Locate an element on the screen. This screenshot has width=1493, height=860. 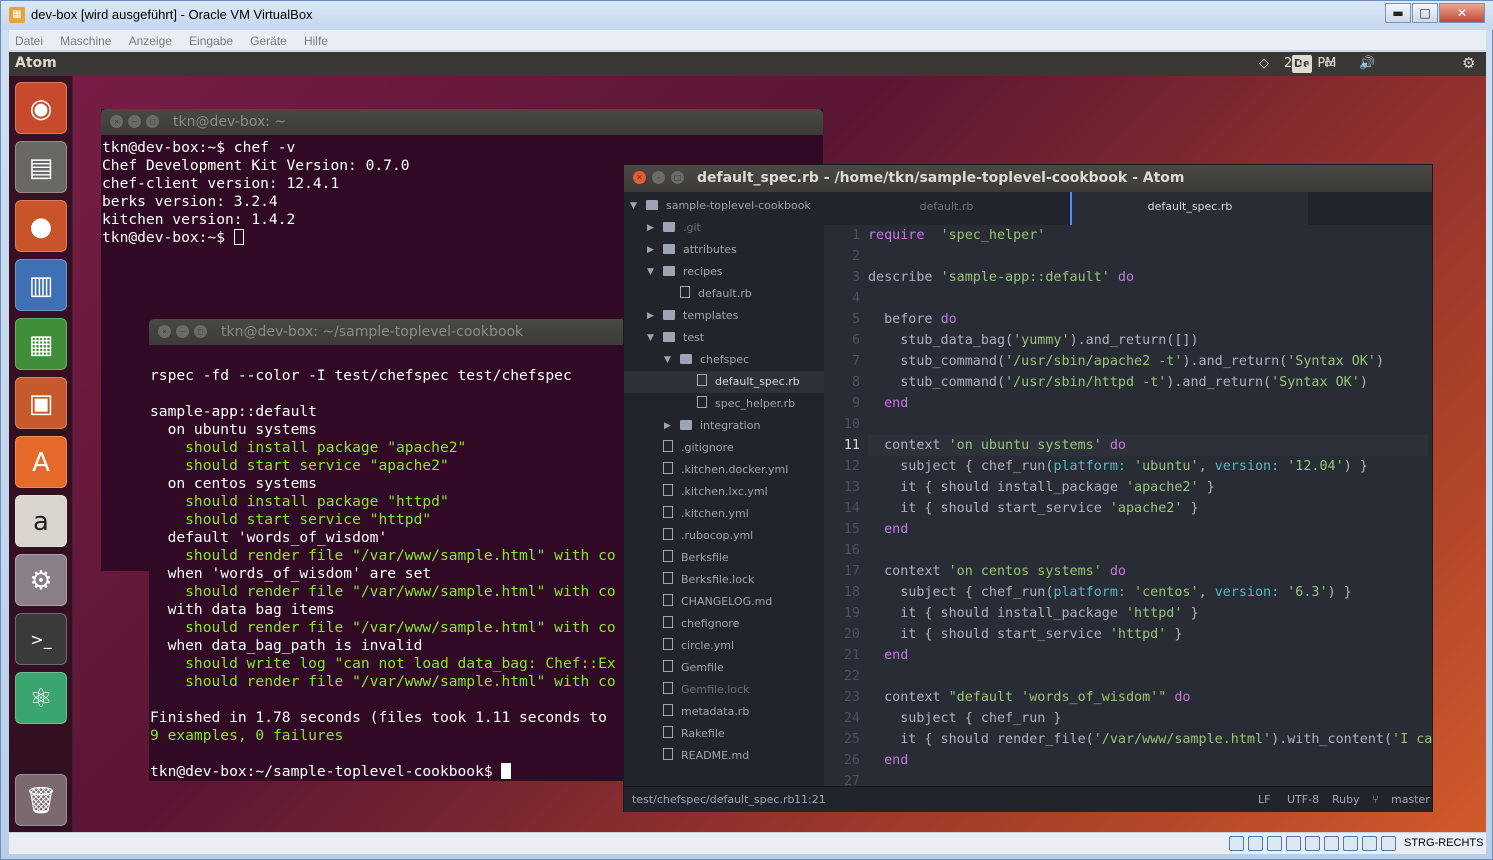
code-line: before do is located at coordinates (1148, 319).